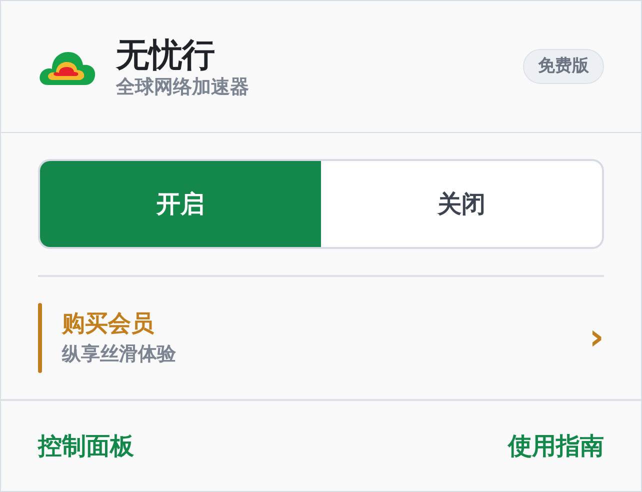 Image resolution: width=642 pixels, height=492 pixels. I want to click on app-subtitle: 全球网络加速器, so click(182, 86).